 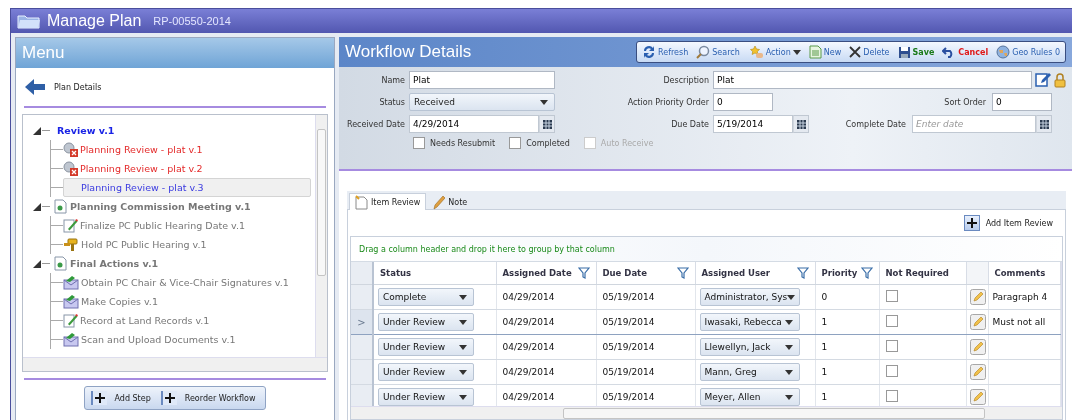 What do you see at coordinates (735, 273) in the screenshot?
I see `column-header: Assigned User` at bounding box center [735, 273].